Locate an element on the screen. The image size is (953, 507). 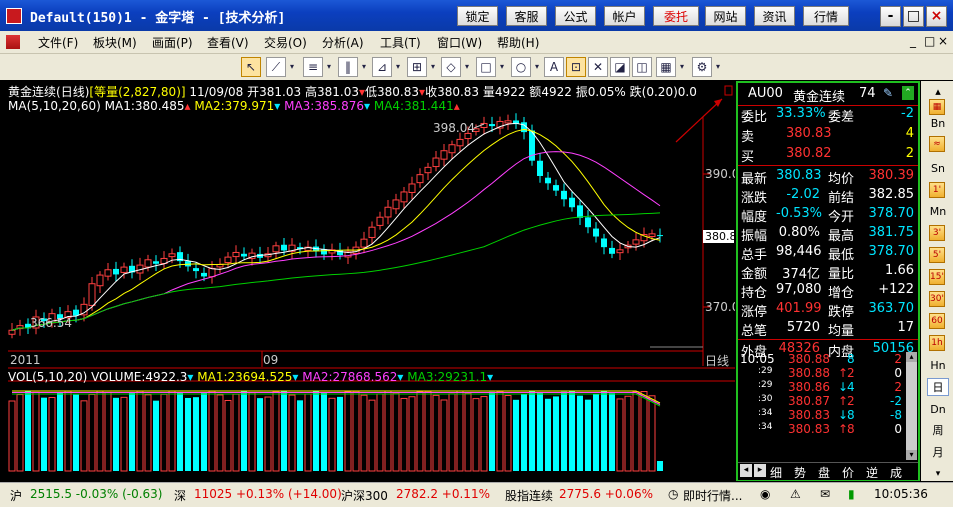
y-tick-390: 390.0 is located at coordinates (720, 174).